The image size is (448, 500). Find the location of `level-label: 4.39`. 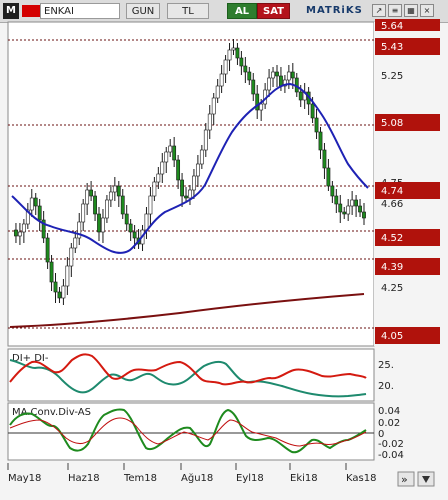

level-label: 4.39 is located at coordinates (392, 267).